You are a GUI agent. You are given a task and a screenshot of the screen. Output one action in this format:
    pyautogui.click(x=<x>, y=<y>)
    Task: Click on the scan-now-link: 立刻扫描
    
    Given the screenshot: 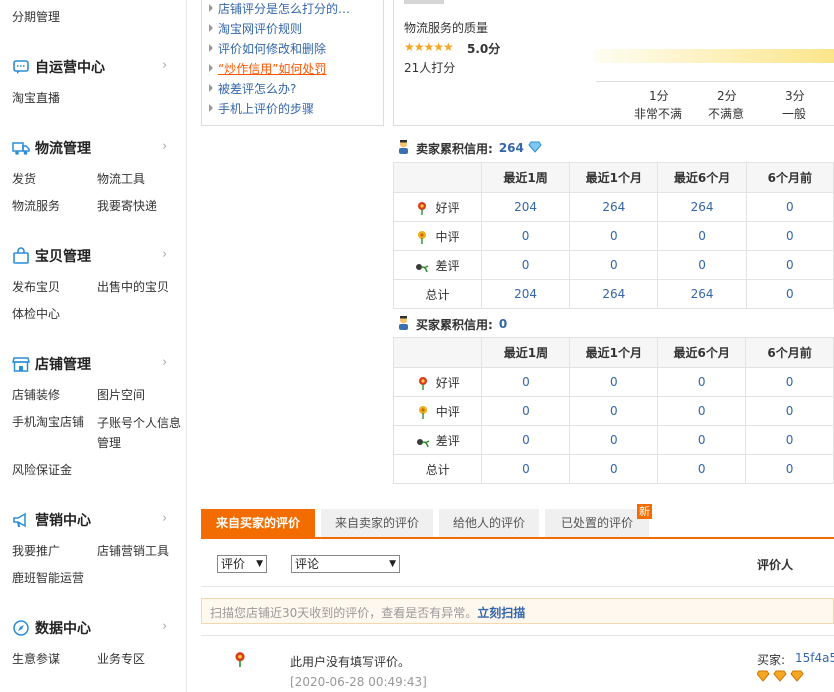 What is the action you would take?
    pyautogui.click(x=501, y=613)
    